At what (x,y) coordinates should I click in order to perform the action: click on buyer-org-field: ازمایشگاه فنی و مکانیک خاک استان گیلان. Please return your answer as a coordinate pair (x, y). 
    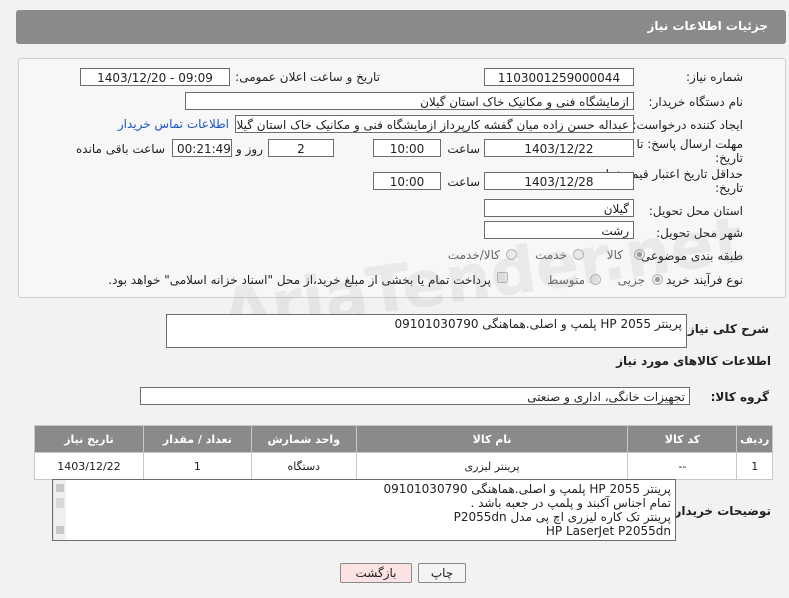
    Looking at the image, I should click on (409, 101).